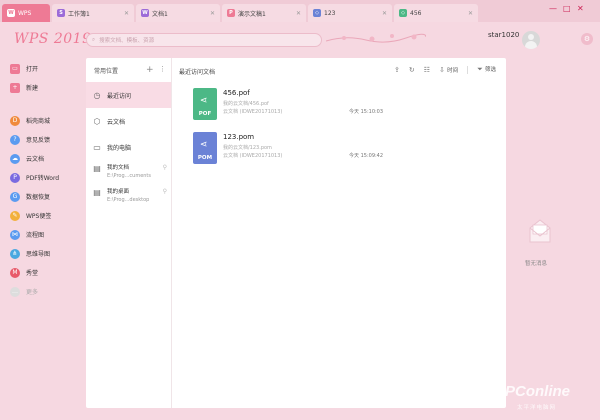  Describe the element at coordinates (160, 14) in the screenshot. I see `tab-label: 文档1` at that location.